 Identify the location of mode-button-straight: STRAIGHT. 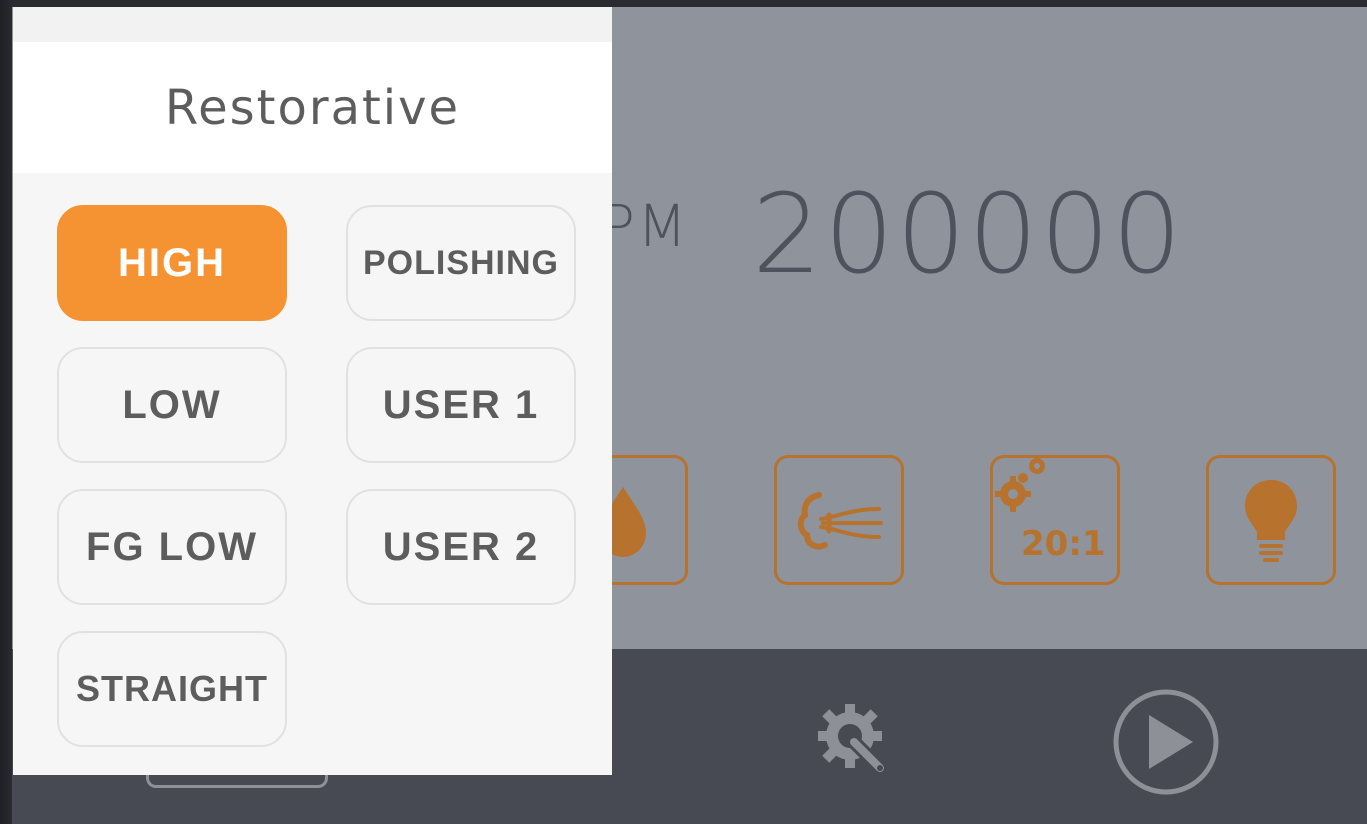
(172, 689).